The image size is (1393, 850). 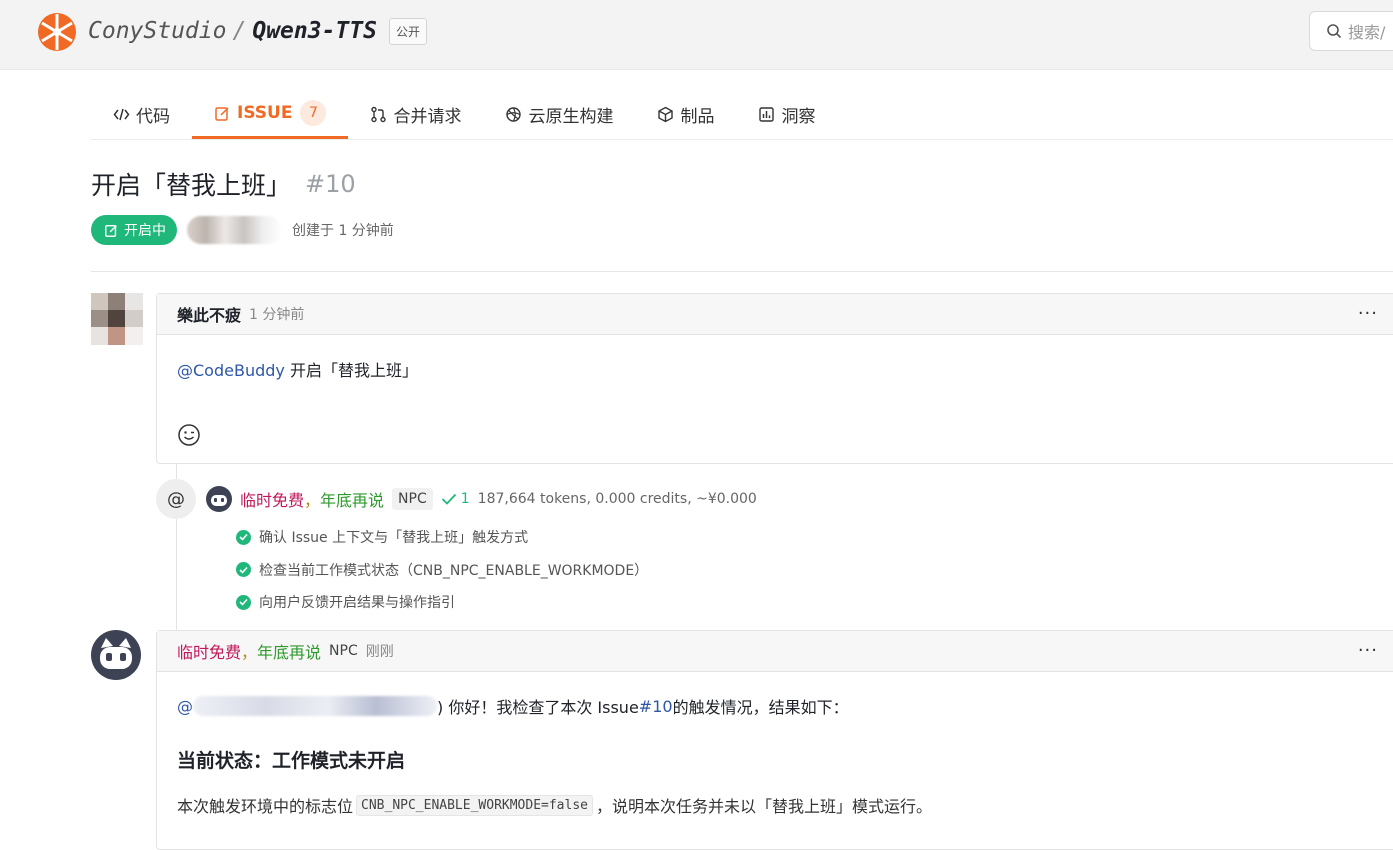 I want to click on comment-header: 樂此不疲 1 分钟前 ···, so click(x=775, y=314).